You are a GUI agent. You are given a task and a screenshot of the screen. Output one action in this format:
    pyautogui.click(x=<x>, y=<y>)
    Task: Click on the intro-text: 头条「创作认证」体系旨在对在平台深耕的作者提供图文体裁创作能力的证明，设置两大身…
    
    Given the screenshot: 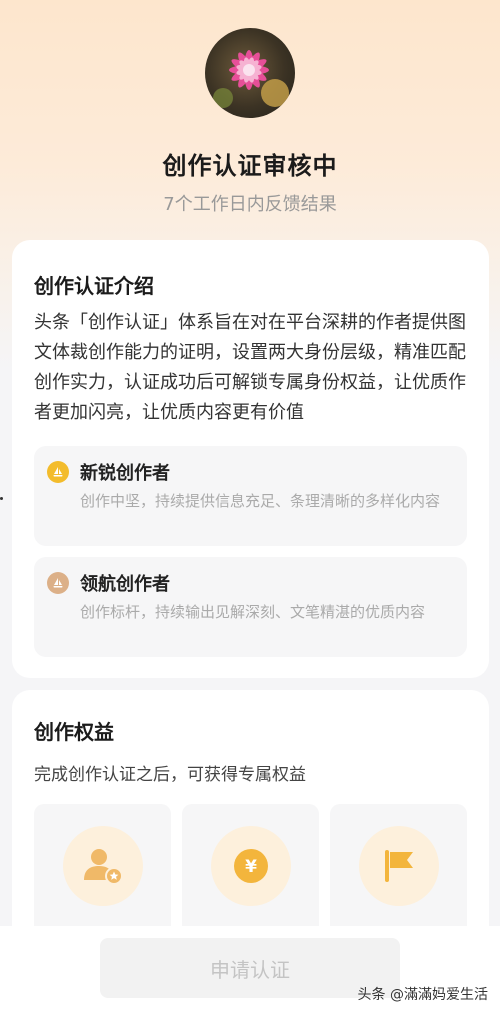 What is the action you would take?
    pyautogui.click(x=250, y=367)
    